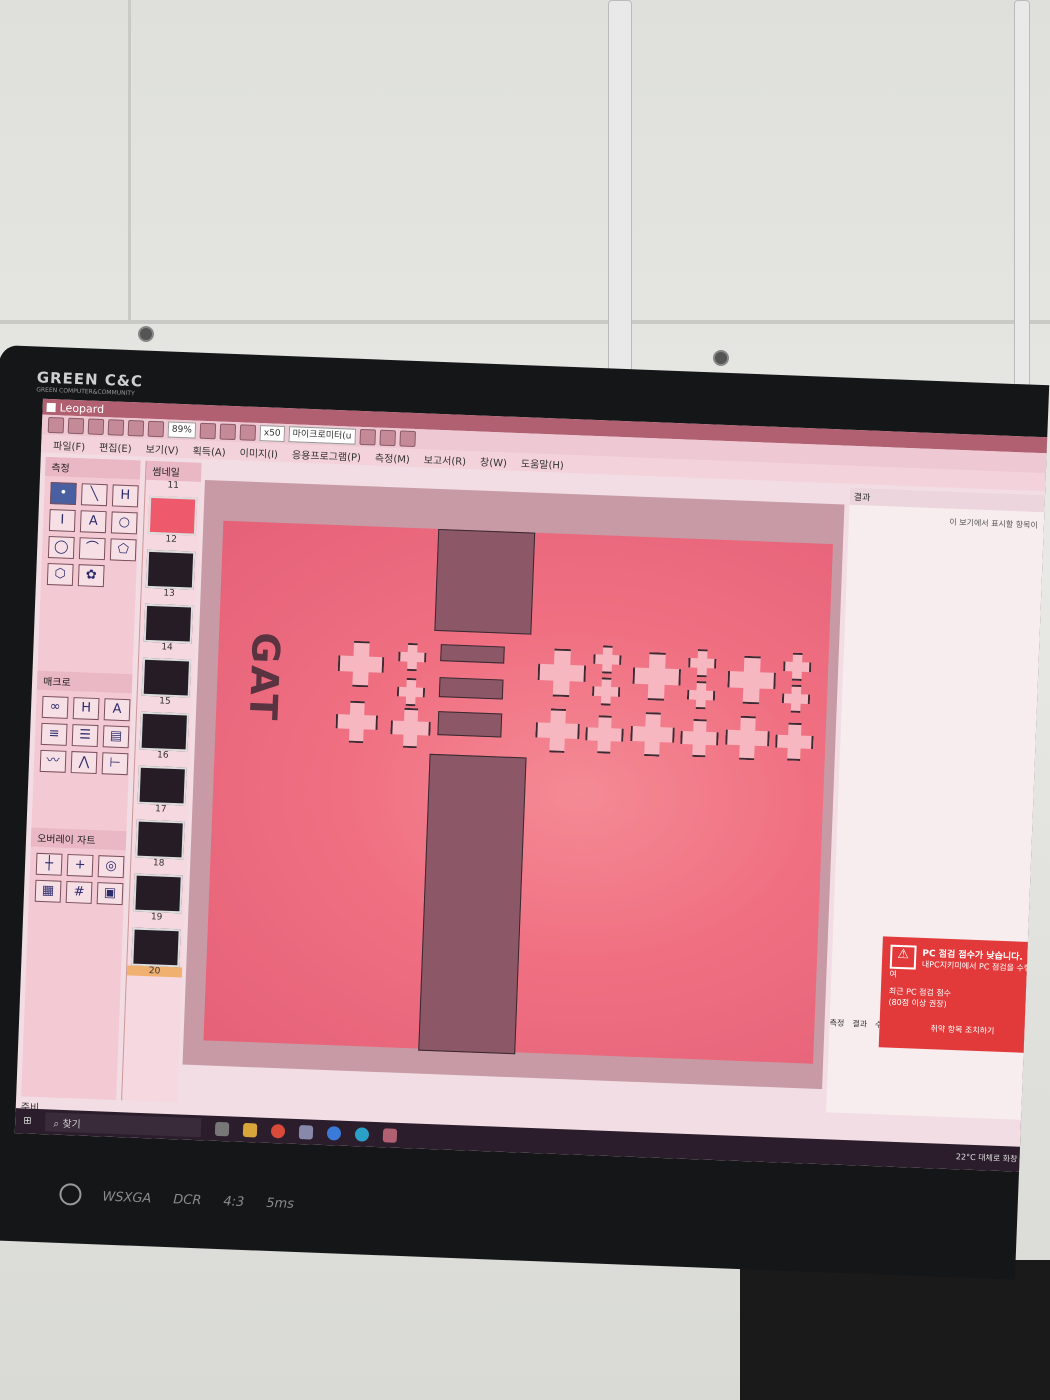 The height and width of the screenshot is (1400, 1050). I want to click on zoom-out-icon, so click(208, 431).